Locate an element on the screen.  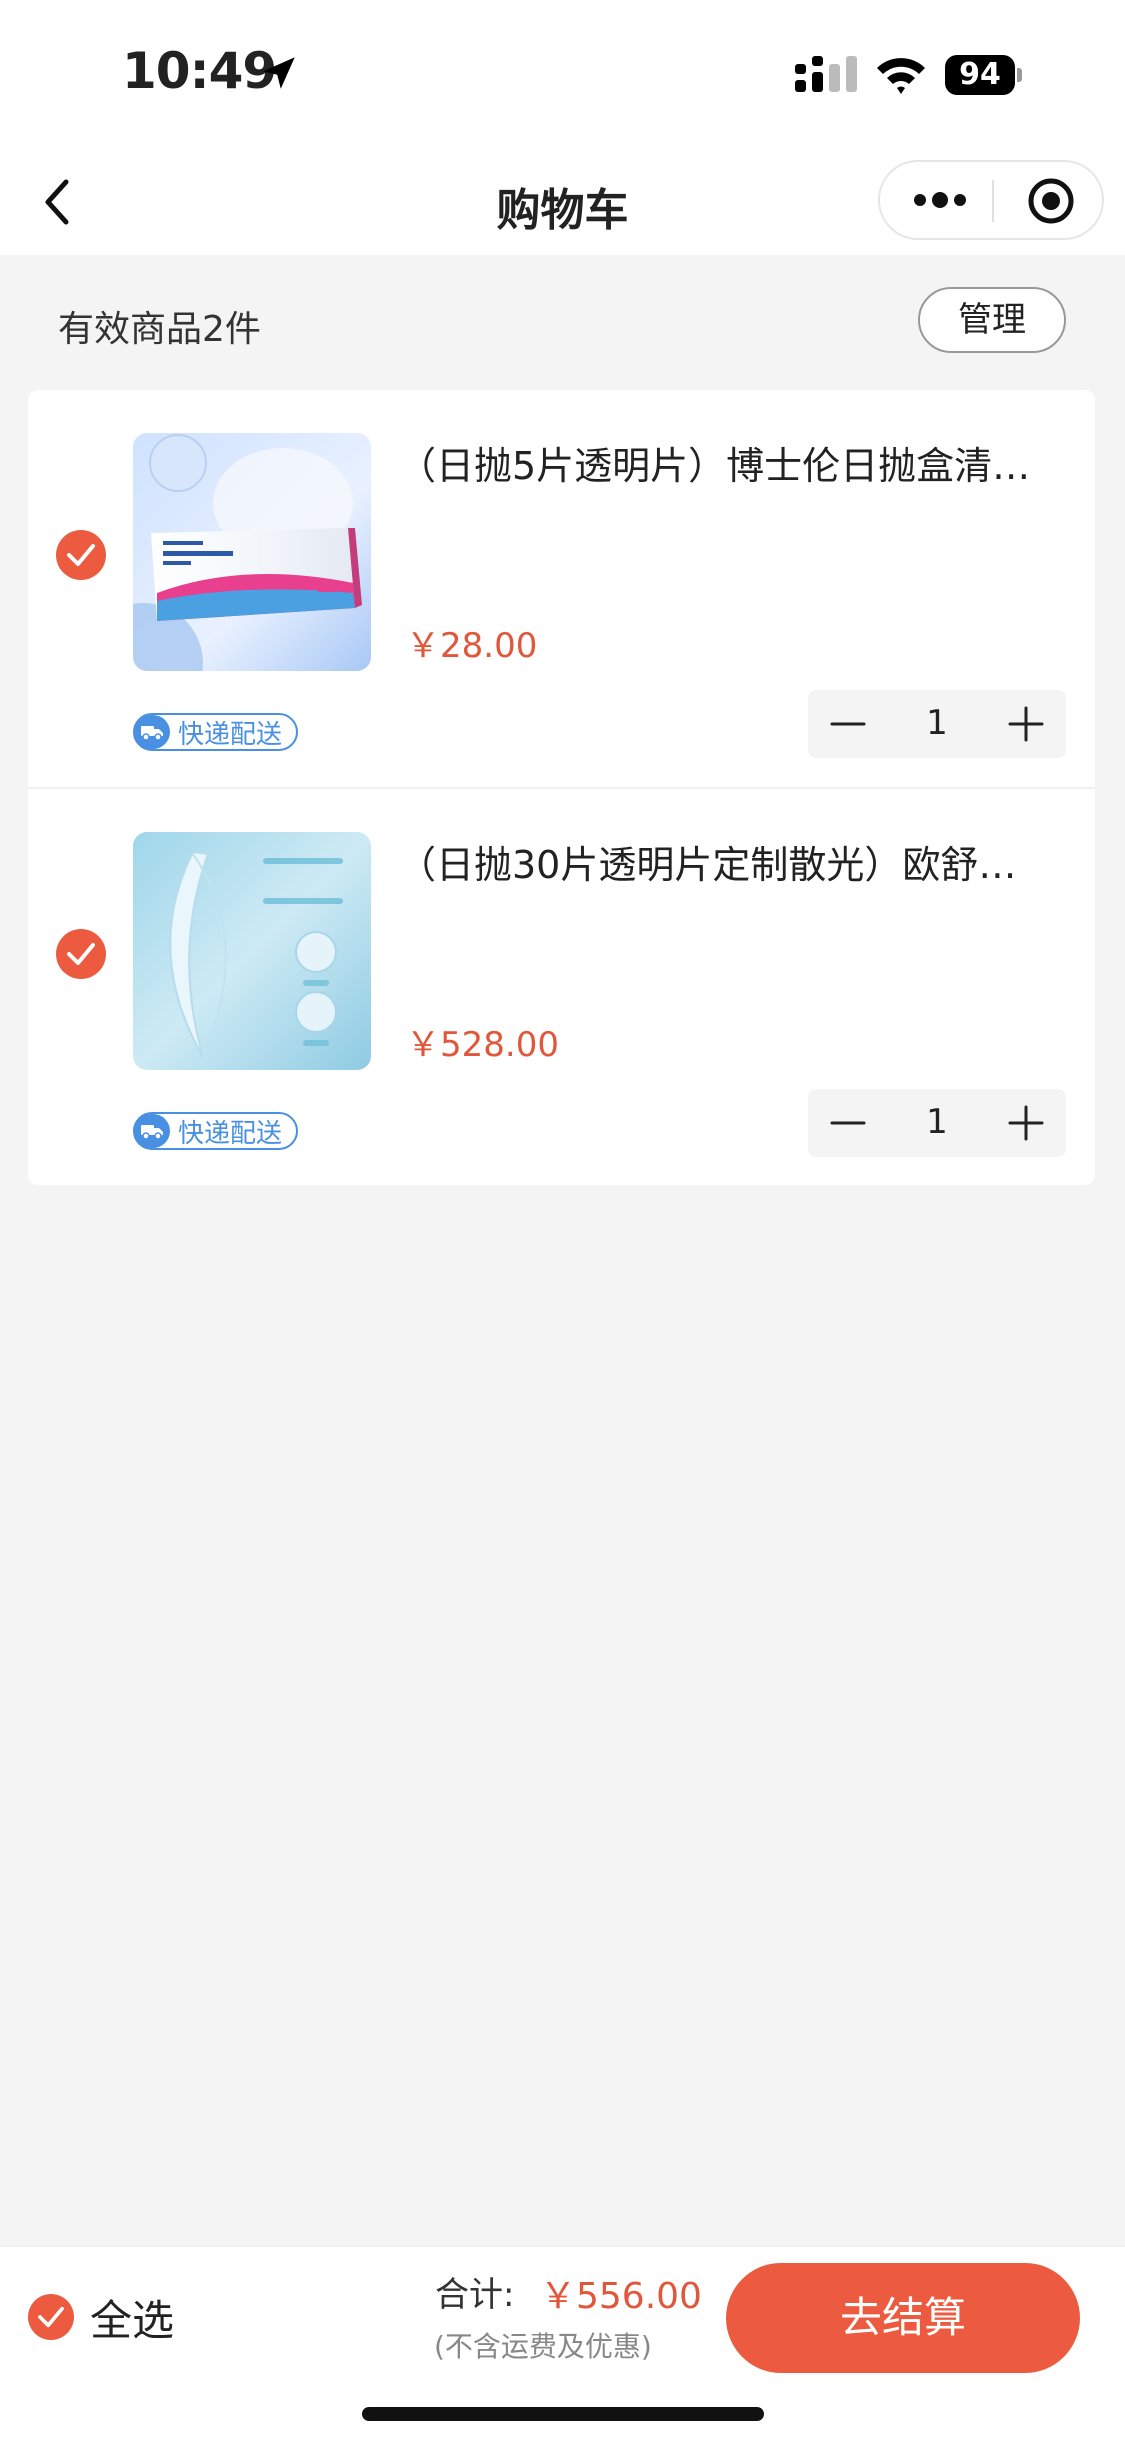
product-price: ￥528.00 is located at coordinates (482, 1045).